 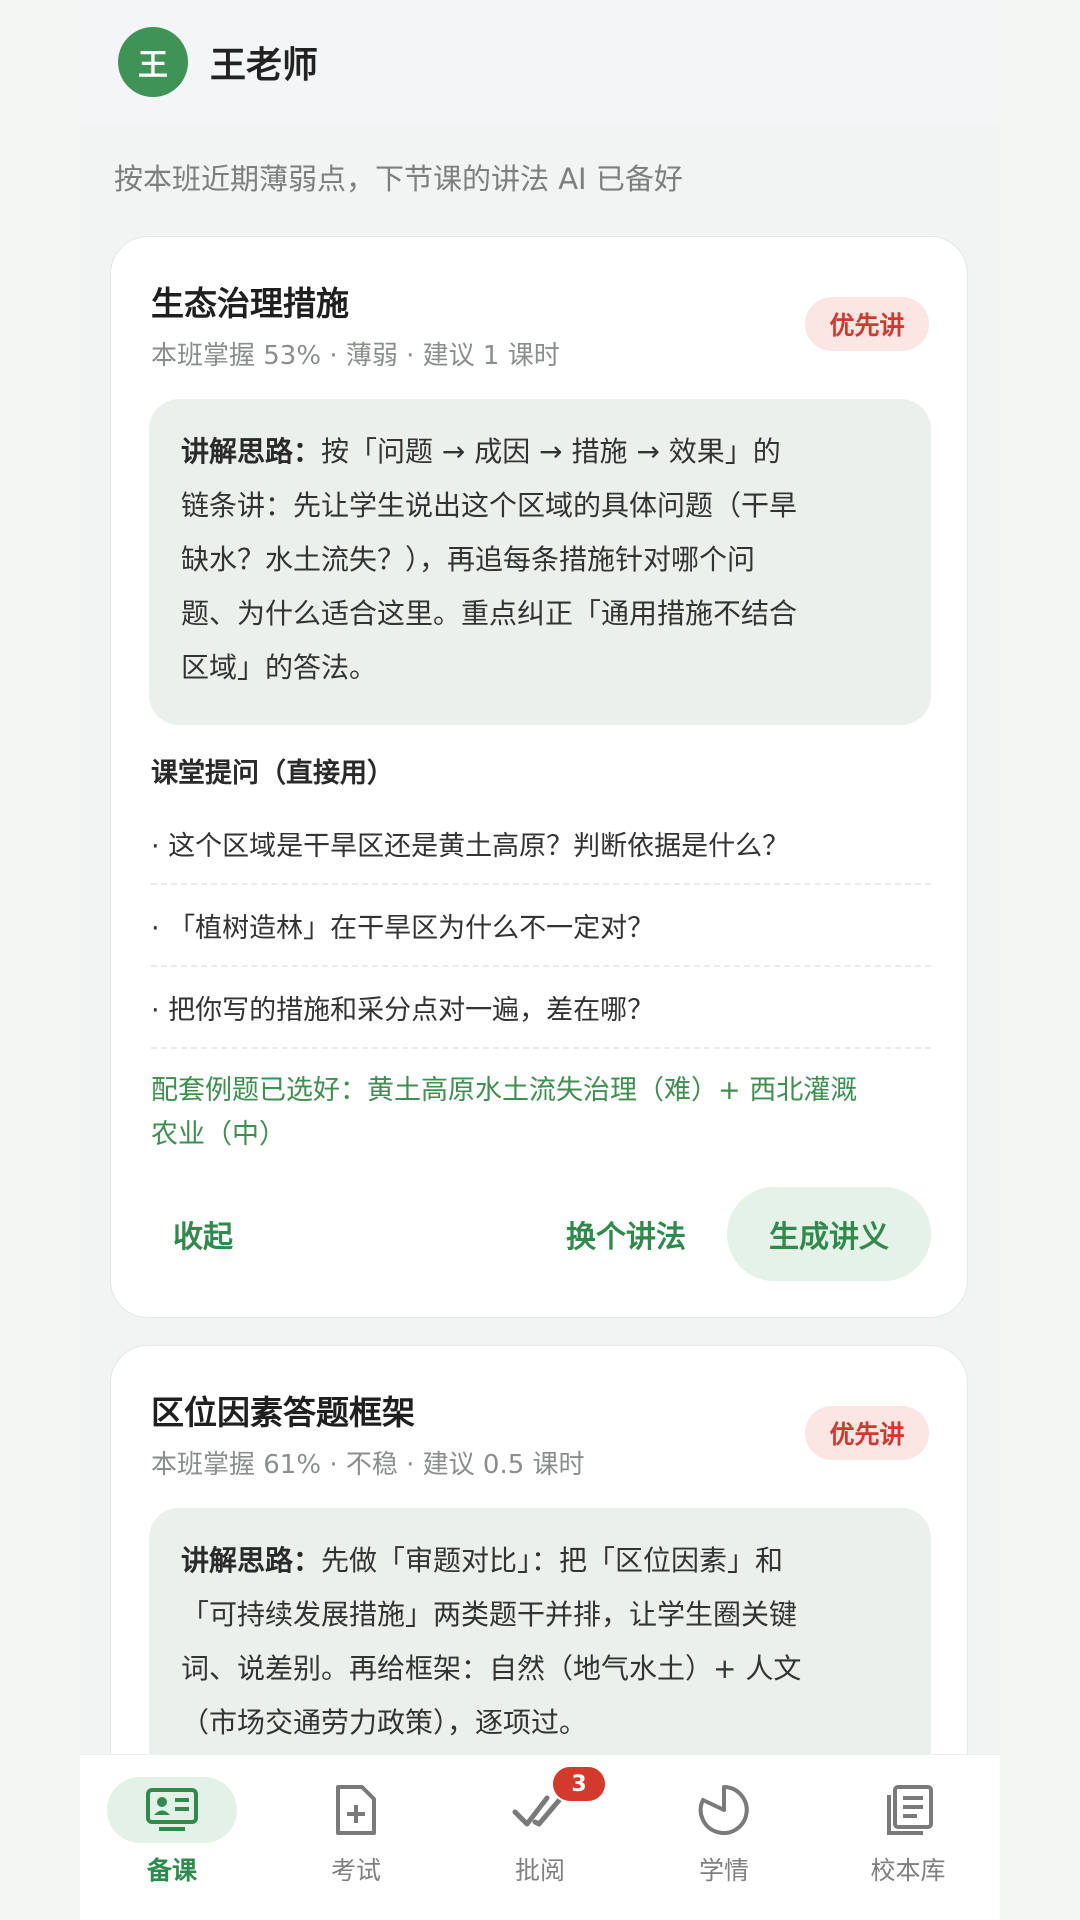 What do you see at coordinates (356, 1837) in the screenshot?
I see `tab-exam: 考试` at bounding box center [356, 1837].